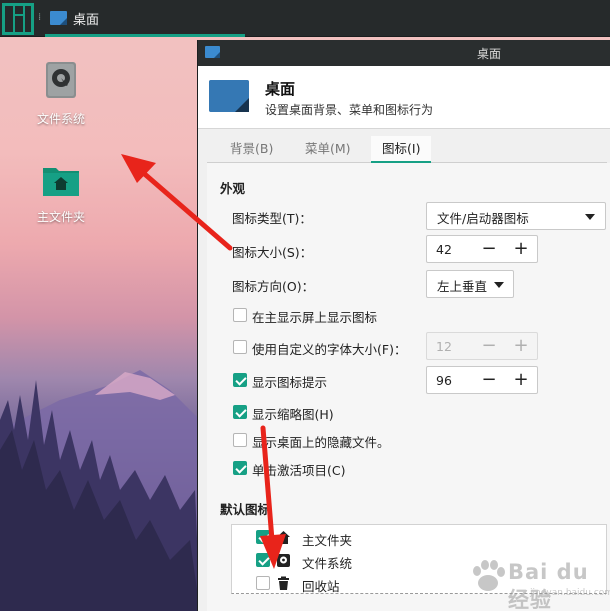  What do you see at coordinates (305, 18) in the screenshot?
I see `top-panel: ⁞ 桌面` at bounding box center [305, 18].